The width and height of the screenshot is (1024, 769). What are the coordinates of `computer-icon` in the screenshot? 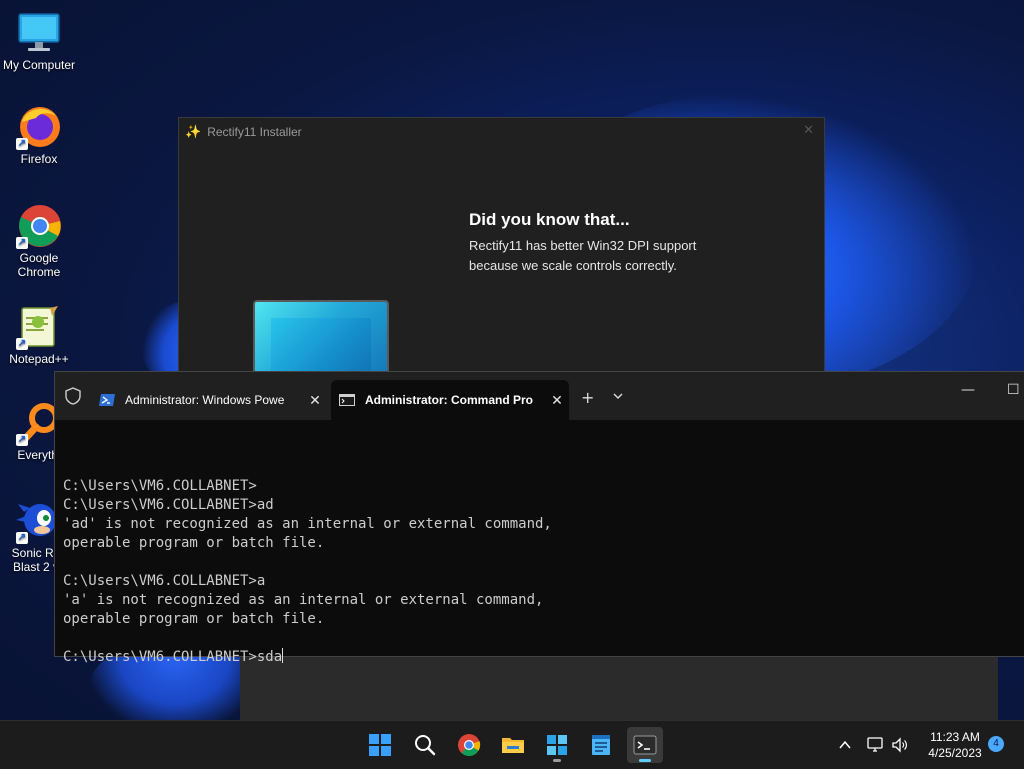 It's located at (39, 33).